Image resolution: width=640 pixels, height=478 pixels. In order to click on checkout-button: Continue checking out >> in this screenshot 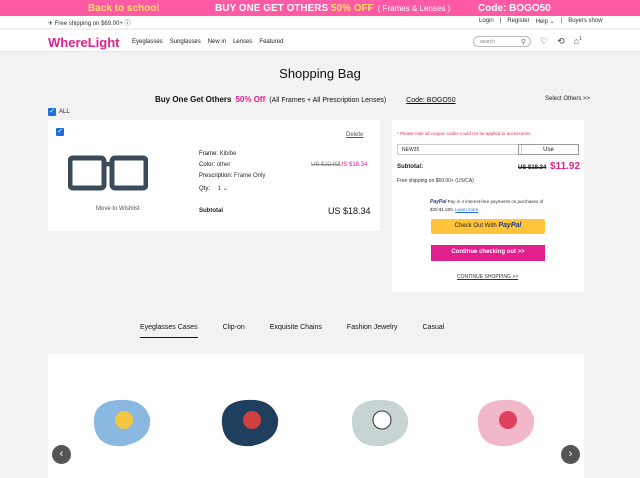, I will do `click(488, 253)`.